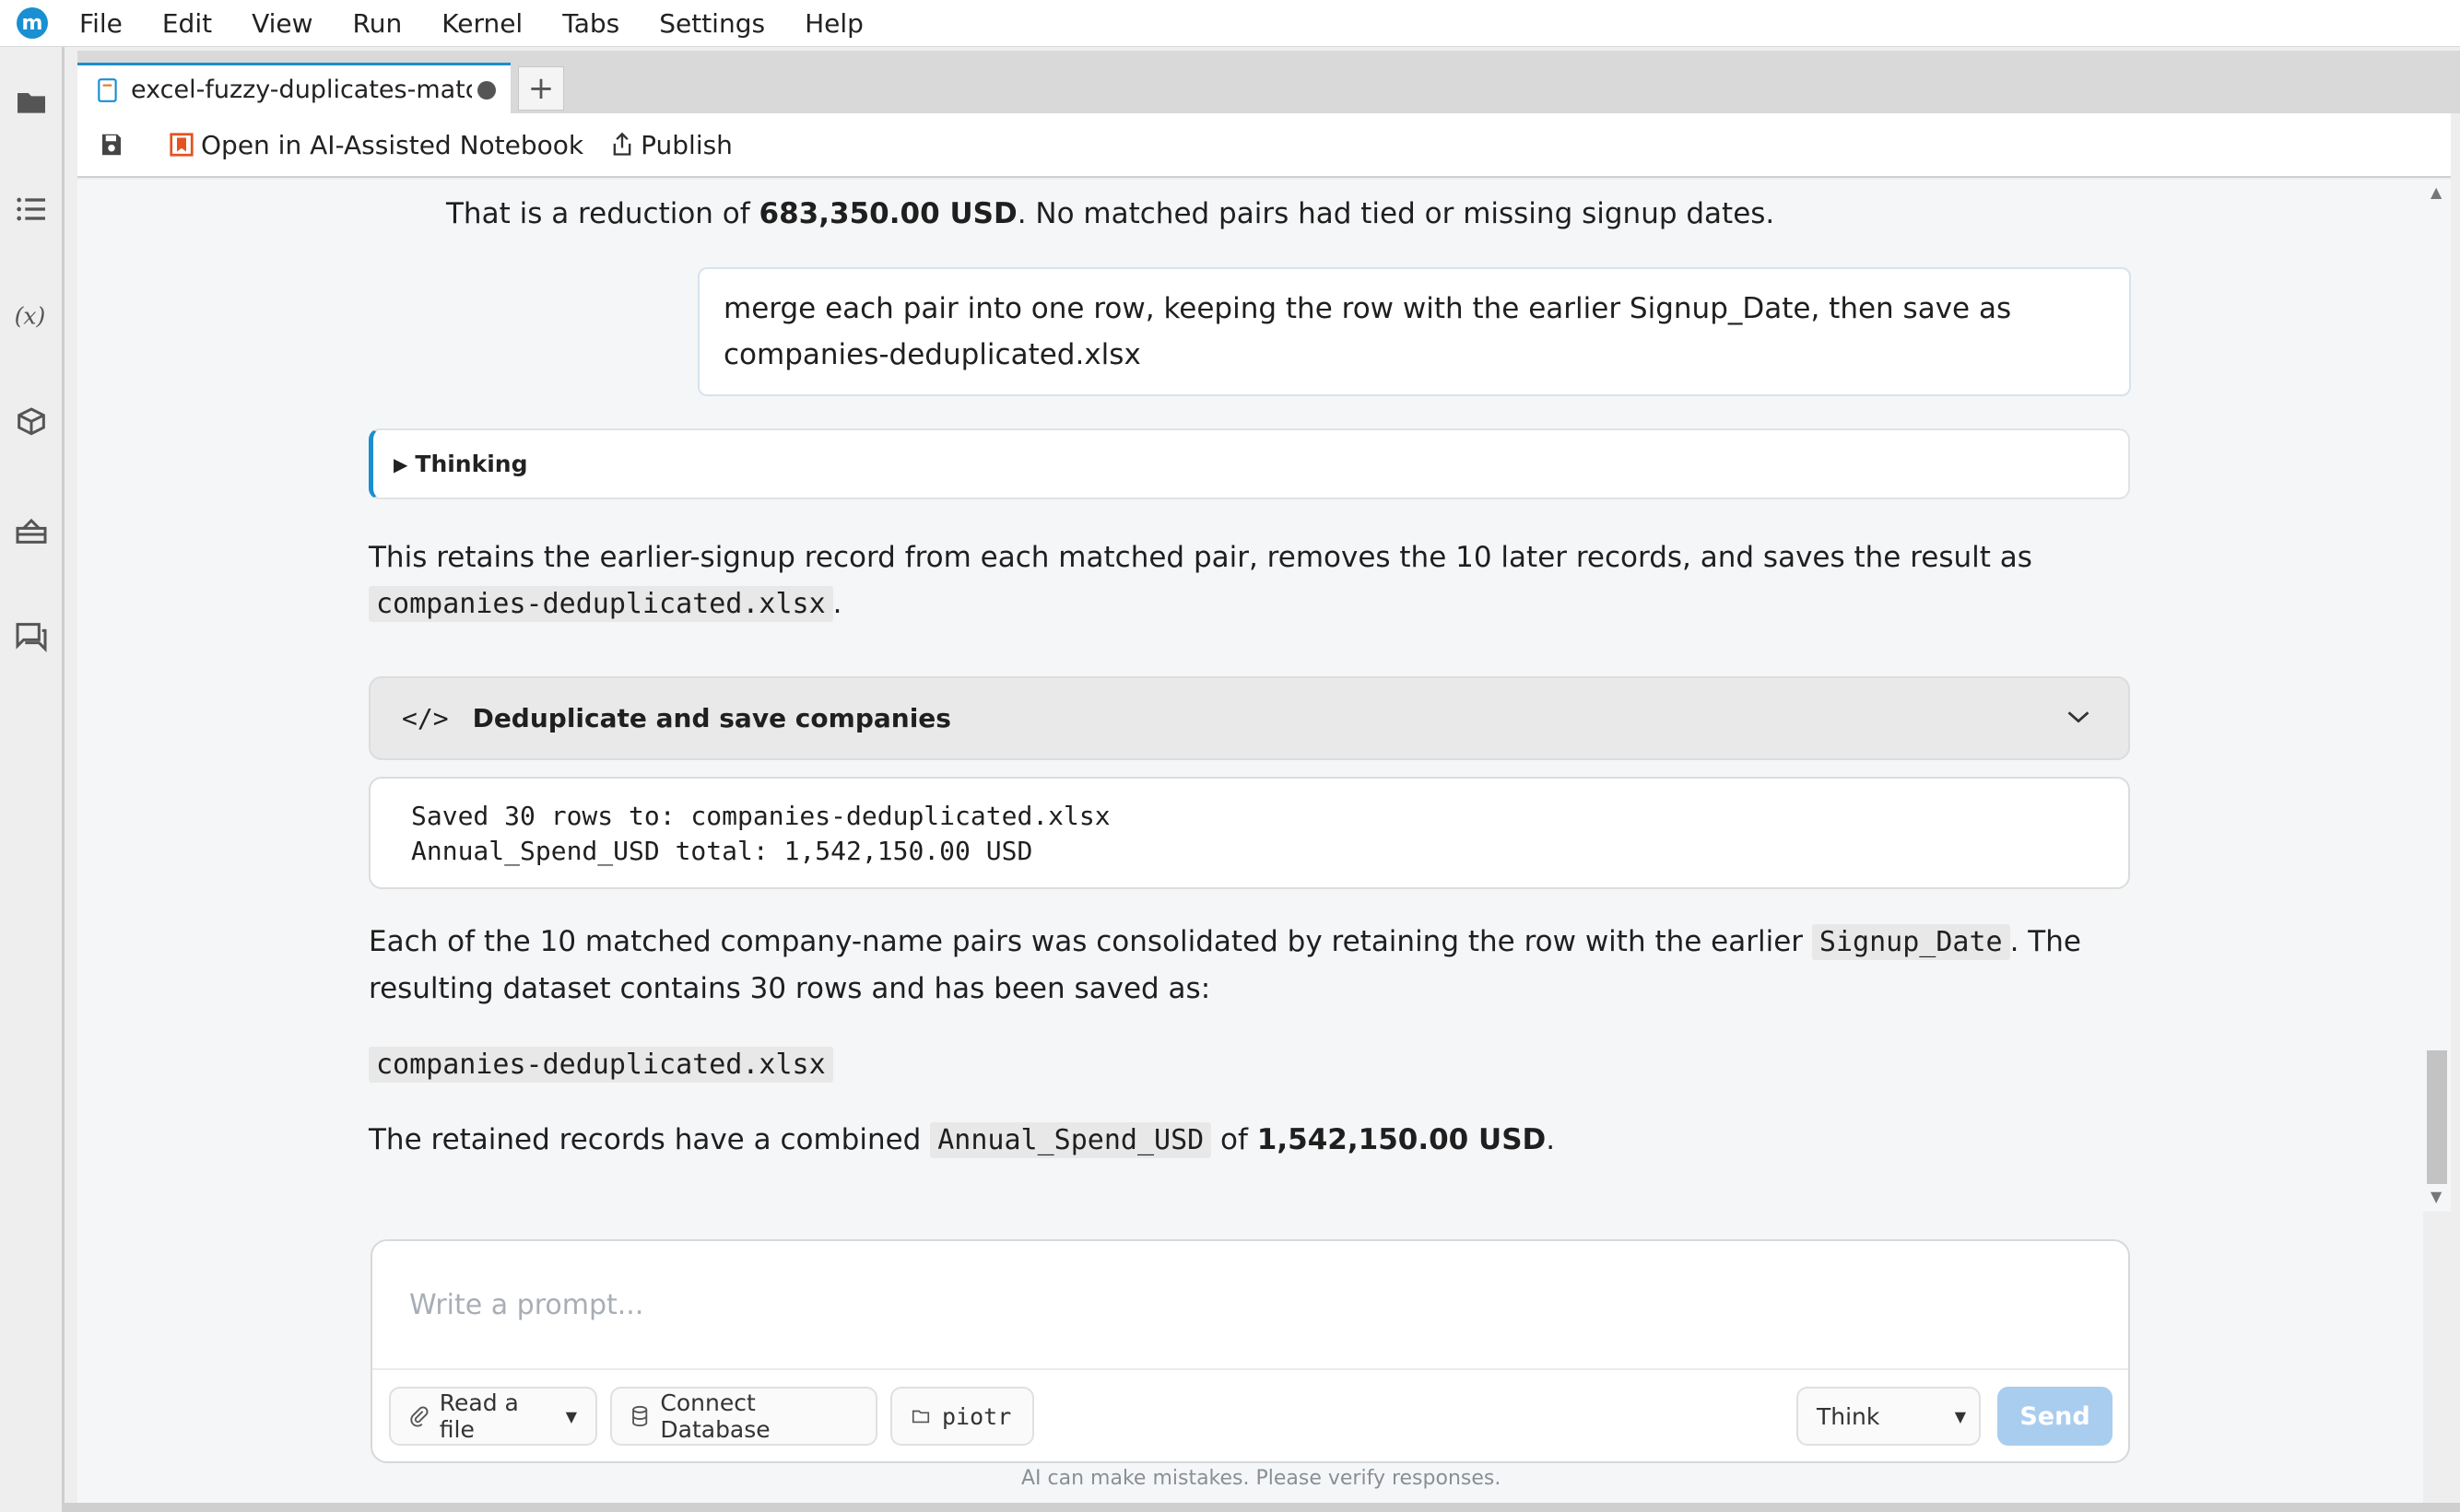  I want to click on connect-database-button: Connect Database, so click(743, 1416).